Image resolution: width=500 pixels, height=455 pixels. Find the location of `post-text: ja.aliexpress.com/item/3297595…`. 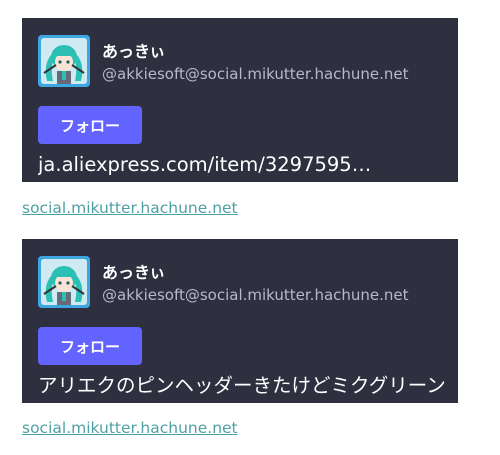

post-text: ja.aliexpress.com/item/3297595… is located at coordinates (243, 164).